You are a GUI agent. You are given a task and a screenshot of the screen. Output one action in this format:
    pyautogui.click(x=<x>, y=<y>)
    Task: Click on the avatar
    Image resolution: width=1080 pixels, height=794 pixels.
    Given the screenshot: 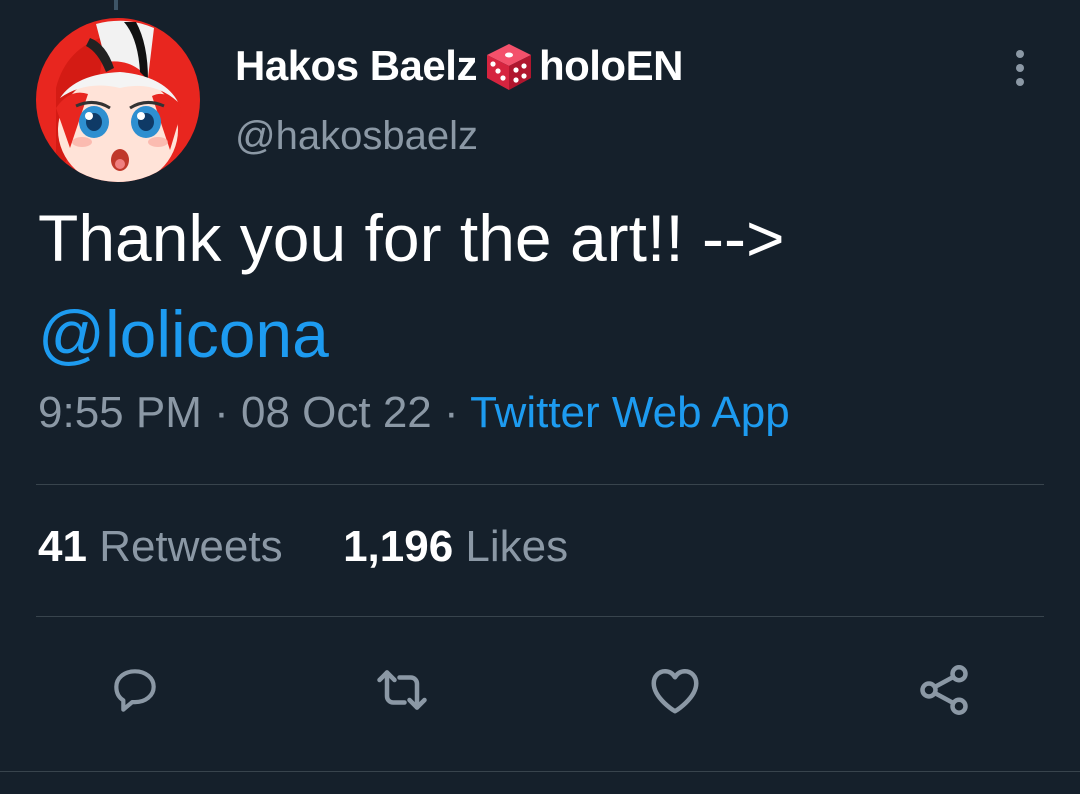 What is the action you would take?
    pyautogui.click(x=118, y=100)
    